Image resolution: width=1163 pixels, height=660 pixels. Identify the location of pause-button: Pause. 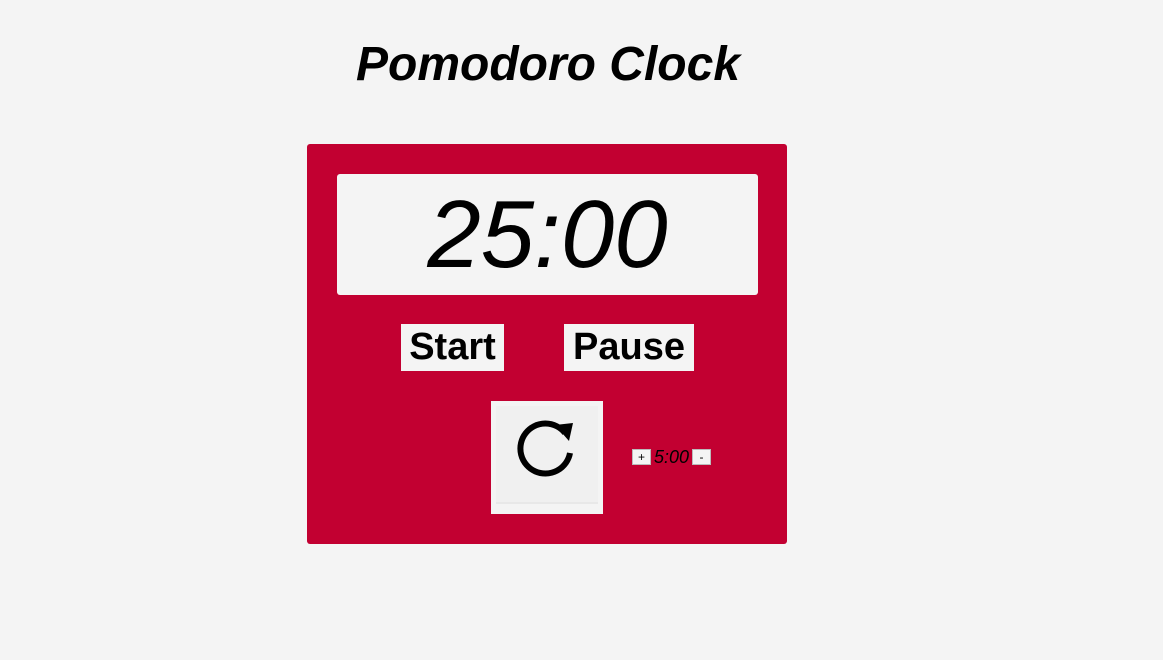
(629, 347).